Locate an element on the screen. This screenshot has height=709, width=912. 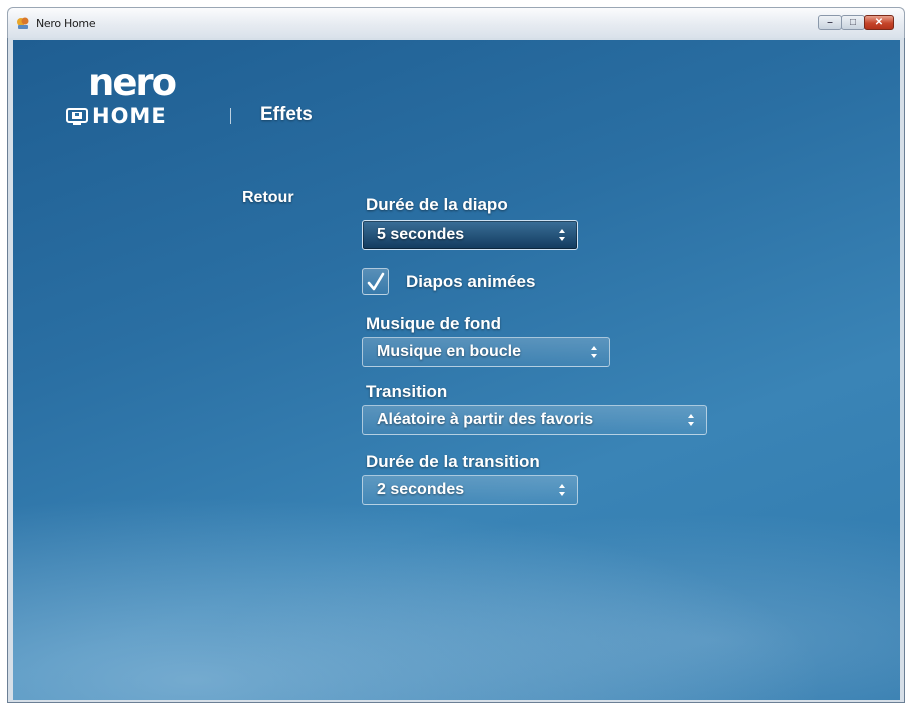
logo-home: HOME is located at coordinates (116, 116).